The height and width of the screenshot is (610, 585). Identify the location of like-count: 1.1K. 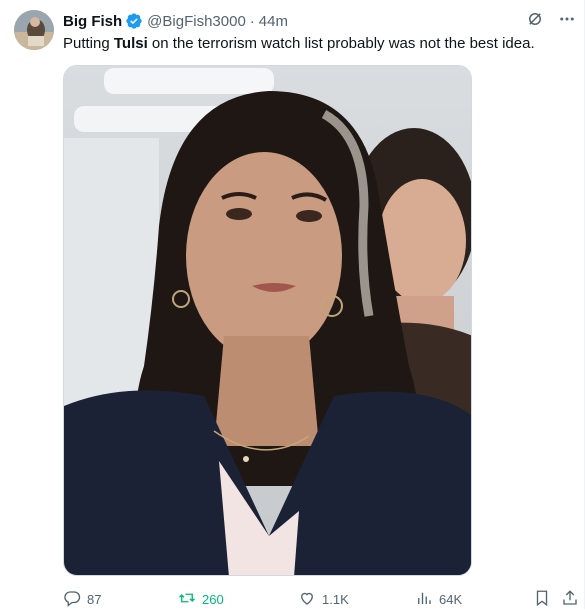
(335, 599).